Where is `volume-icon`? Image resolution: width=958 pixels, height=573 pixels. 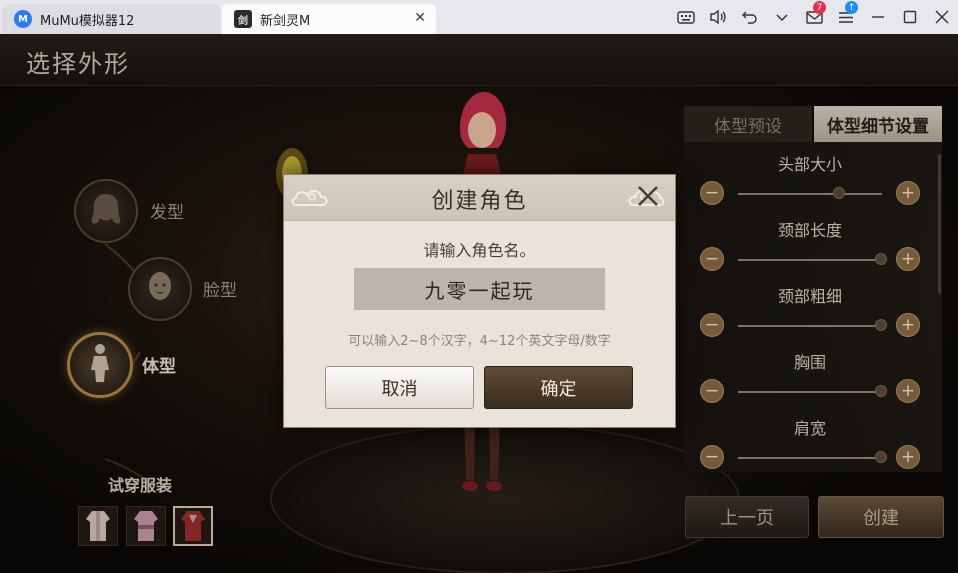
volume-icon is located at coordinates (718, 17).